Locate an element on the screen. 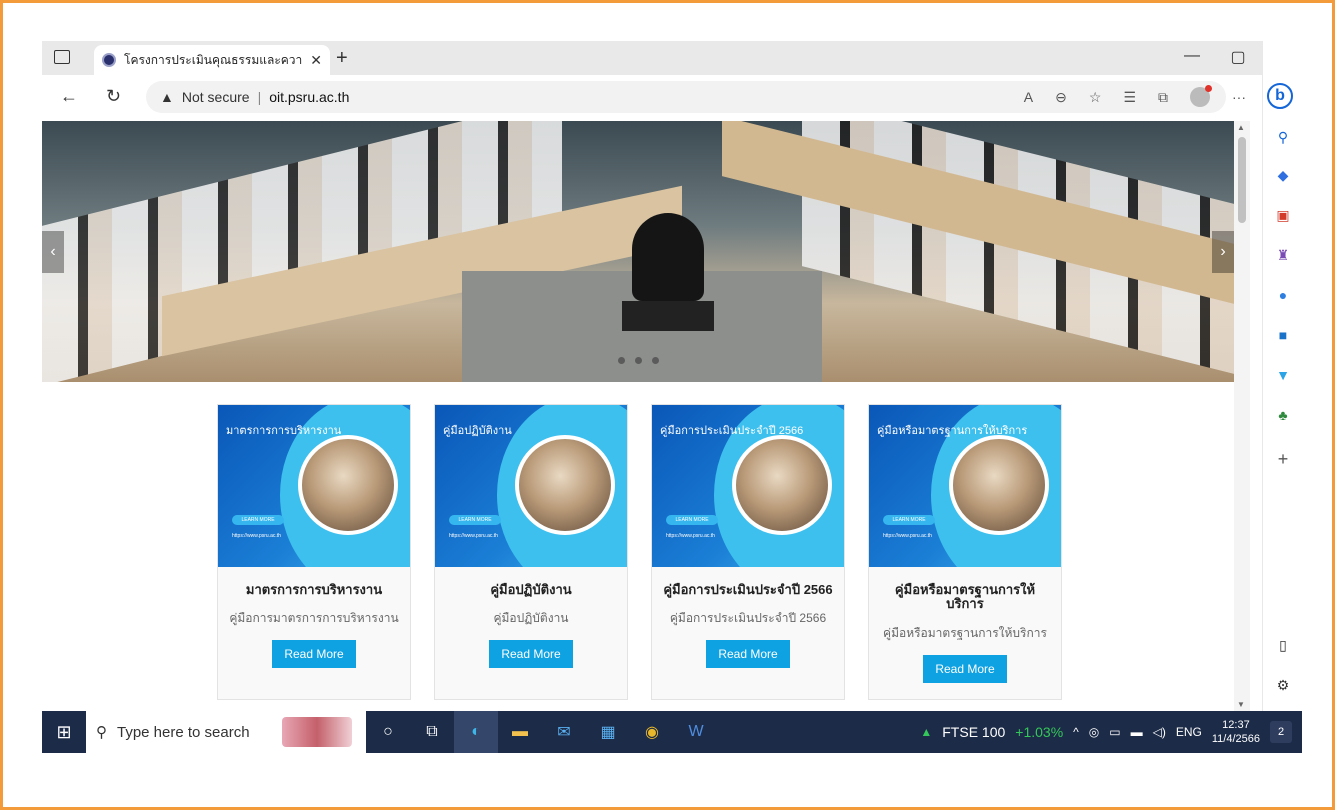 The height and width of the screenshot is (810, 1335). edge-app-icon: ◐ is located at coordinates (476, 732).